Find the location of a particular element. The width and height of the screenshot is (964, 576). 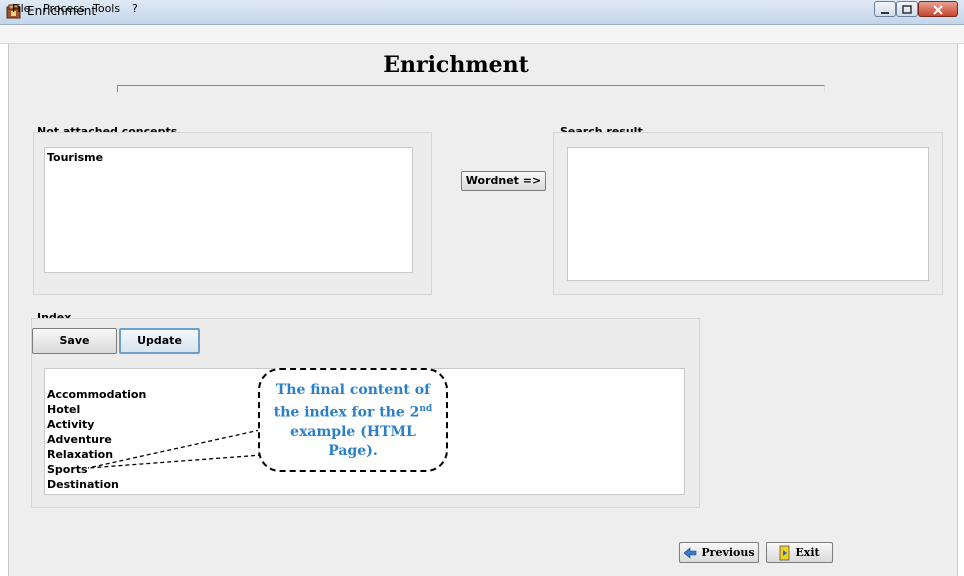

previous-button: Previous is located at coordinates (719, 552).